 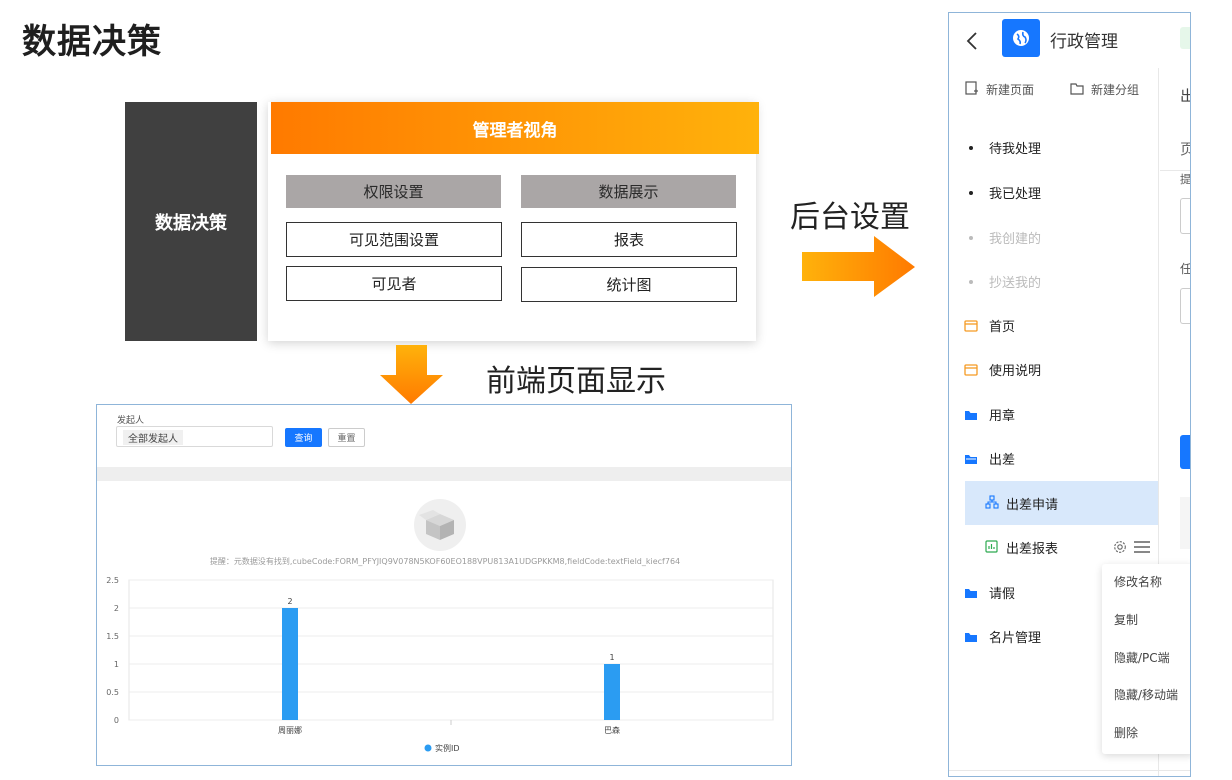 What do you see at coordinates (611, 657) in the screenshot?
I see `data-label: 1` at bounding box center [611, 657].